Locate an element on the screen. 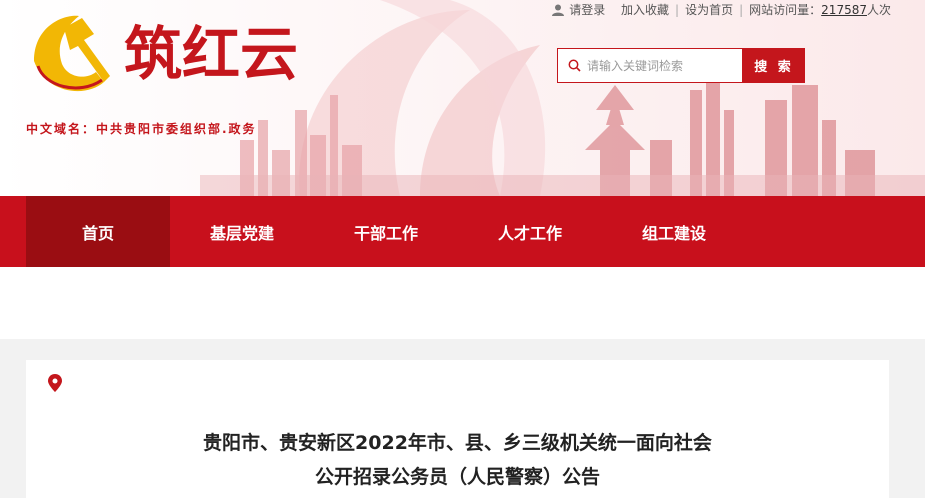 Image resolution: width=925 pixels, height=498 pixels. content-spacer is located at coordinates (462, 303).